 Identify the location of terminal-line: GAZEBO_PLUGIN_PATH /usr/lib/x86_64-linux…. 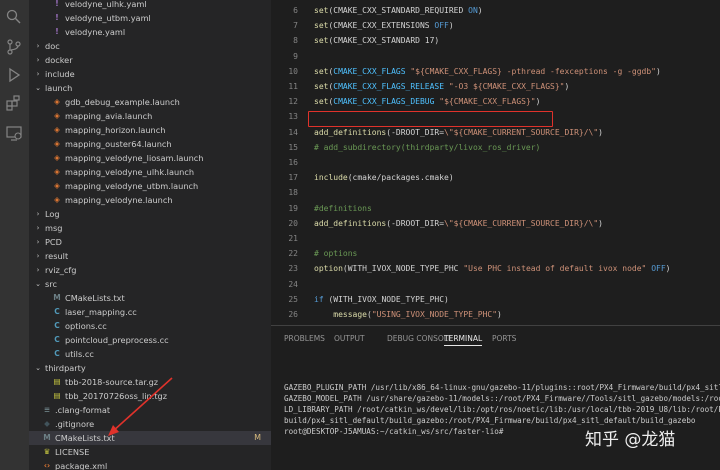
(502, 387).